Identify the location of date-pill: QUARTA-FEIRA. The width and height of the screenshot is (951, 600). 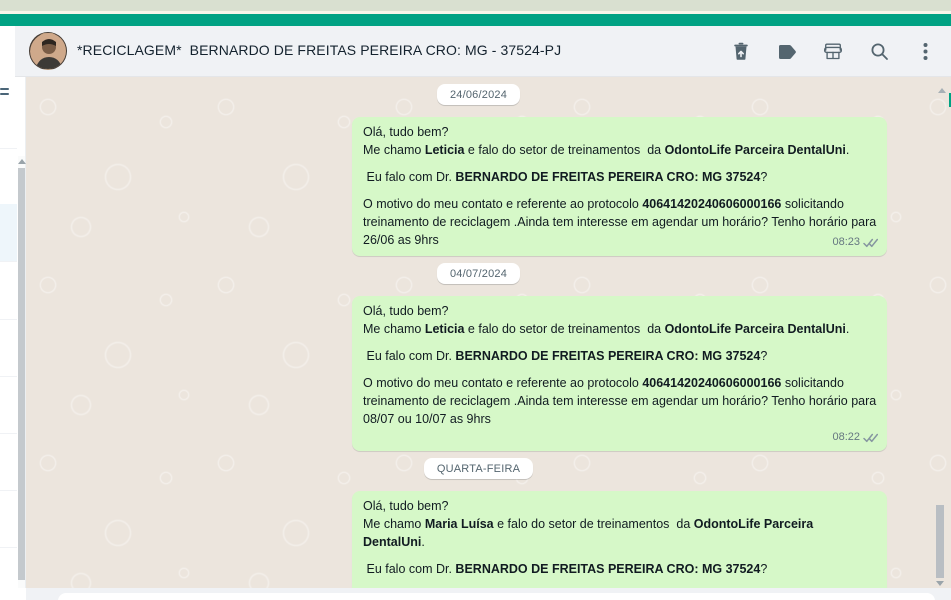
(478, 468).